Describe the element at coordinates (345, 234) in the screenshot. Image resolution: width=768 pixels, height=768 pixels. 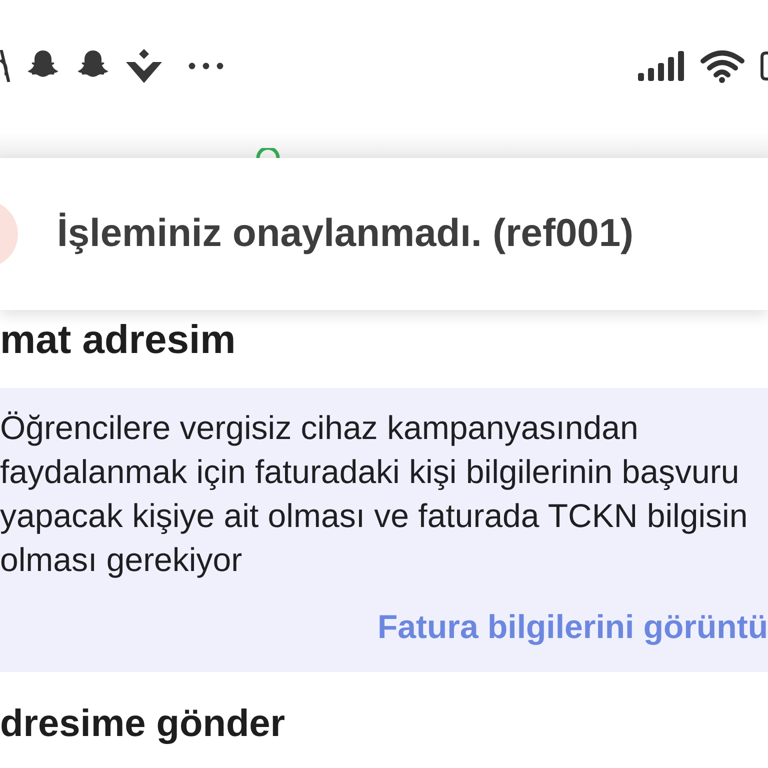
I see `toast-message: İşleminiz onaylanmadı. (ref001)` at that location.